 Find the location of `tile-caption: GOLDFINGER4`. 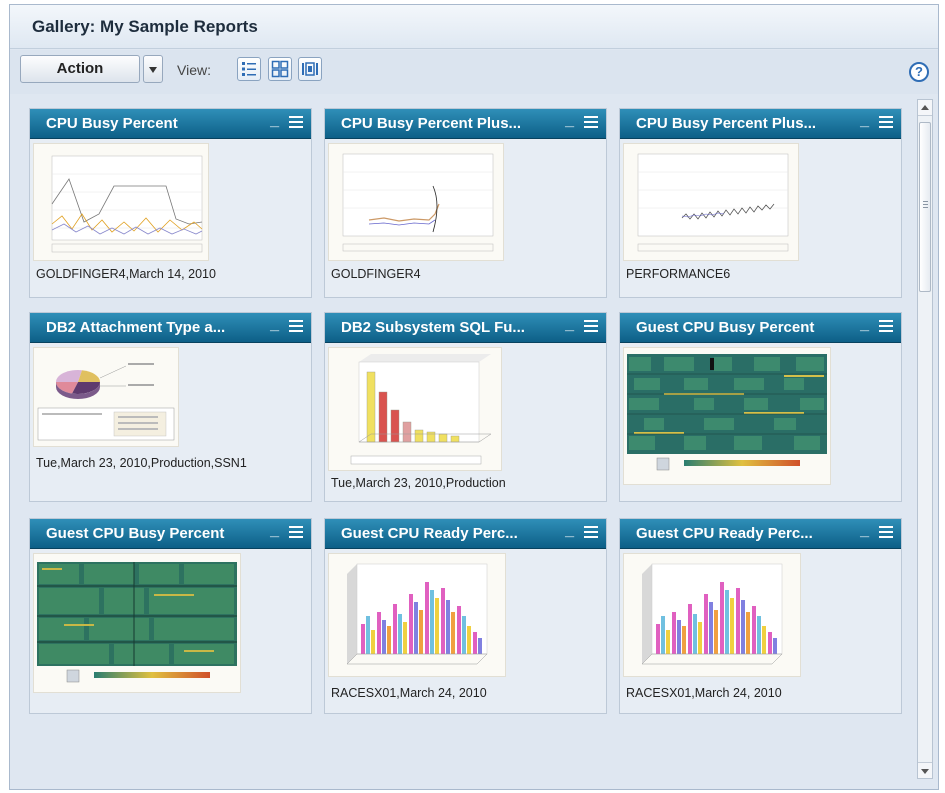

tile-caption: GOLDFINGER4 is located at coordinates (376, 274).